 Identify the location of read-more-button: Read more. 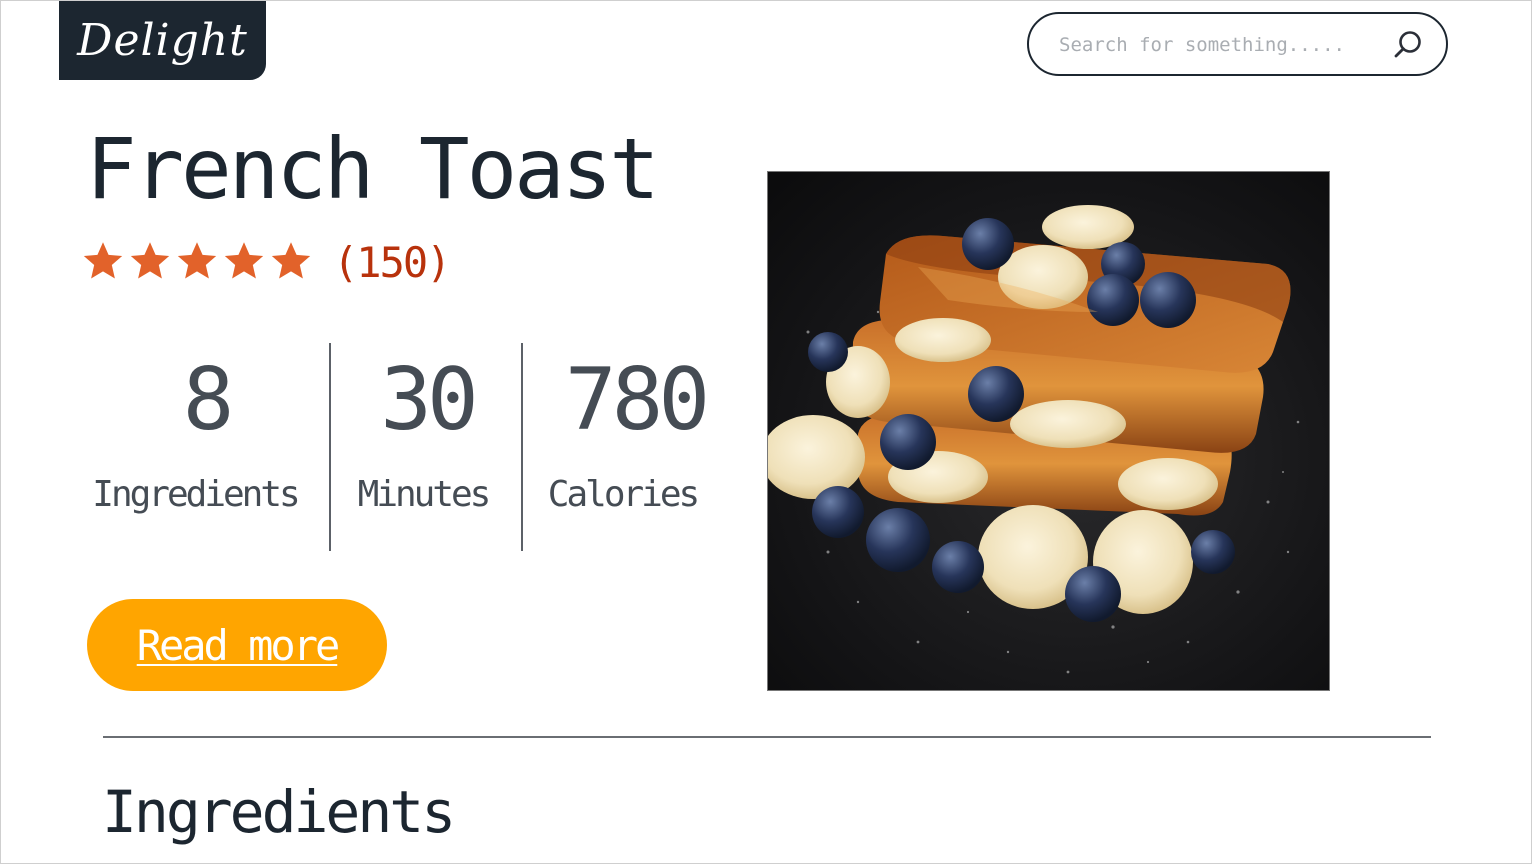
(237, 645).